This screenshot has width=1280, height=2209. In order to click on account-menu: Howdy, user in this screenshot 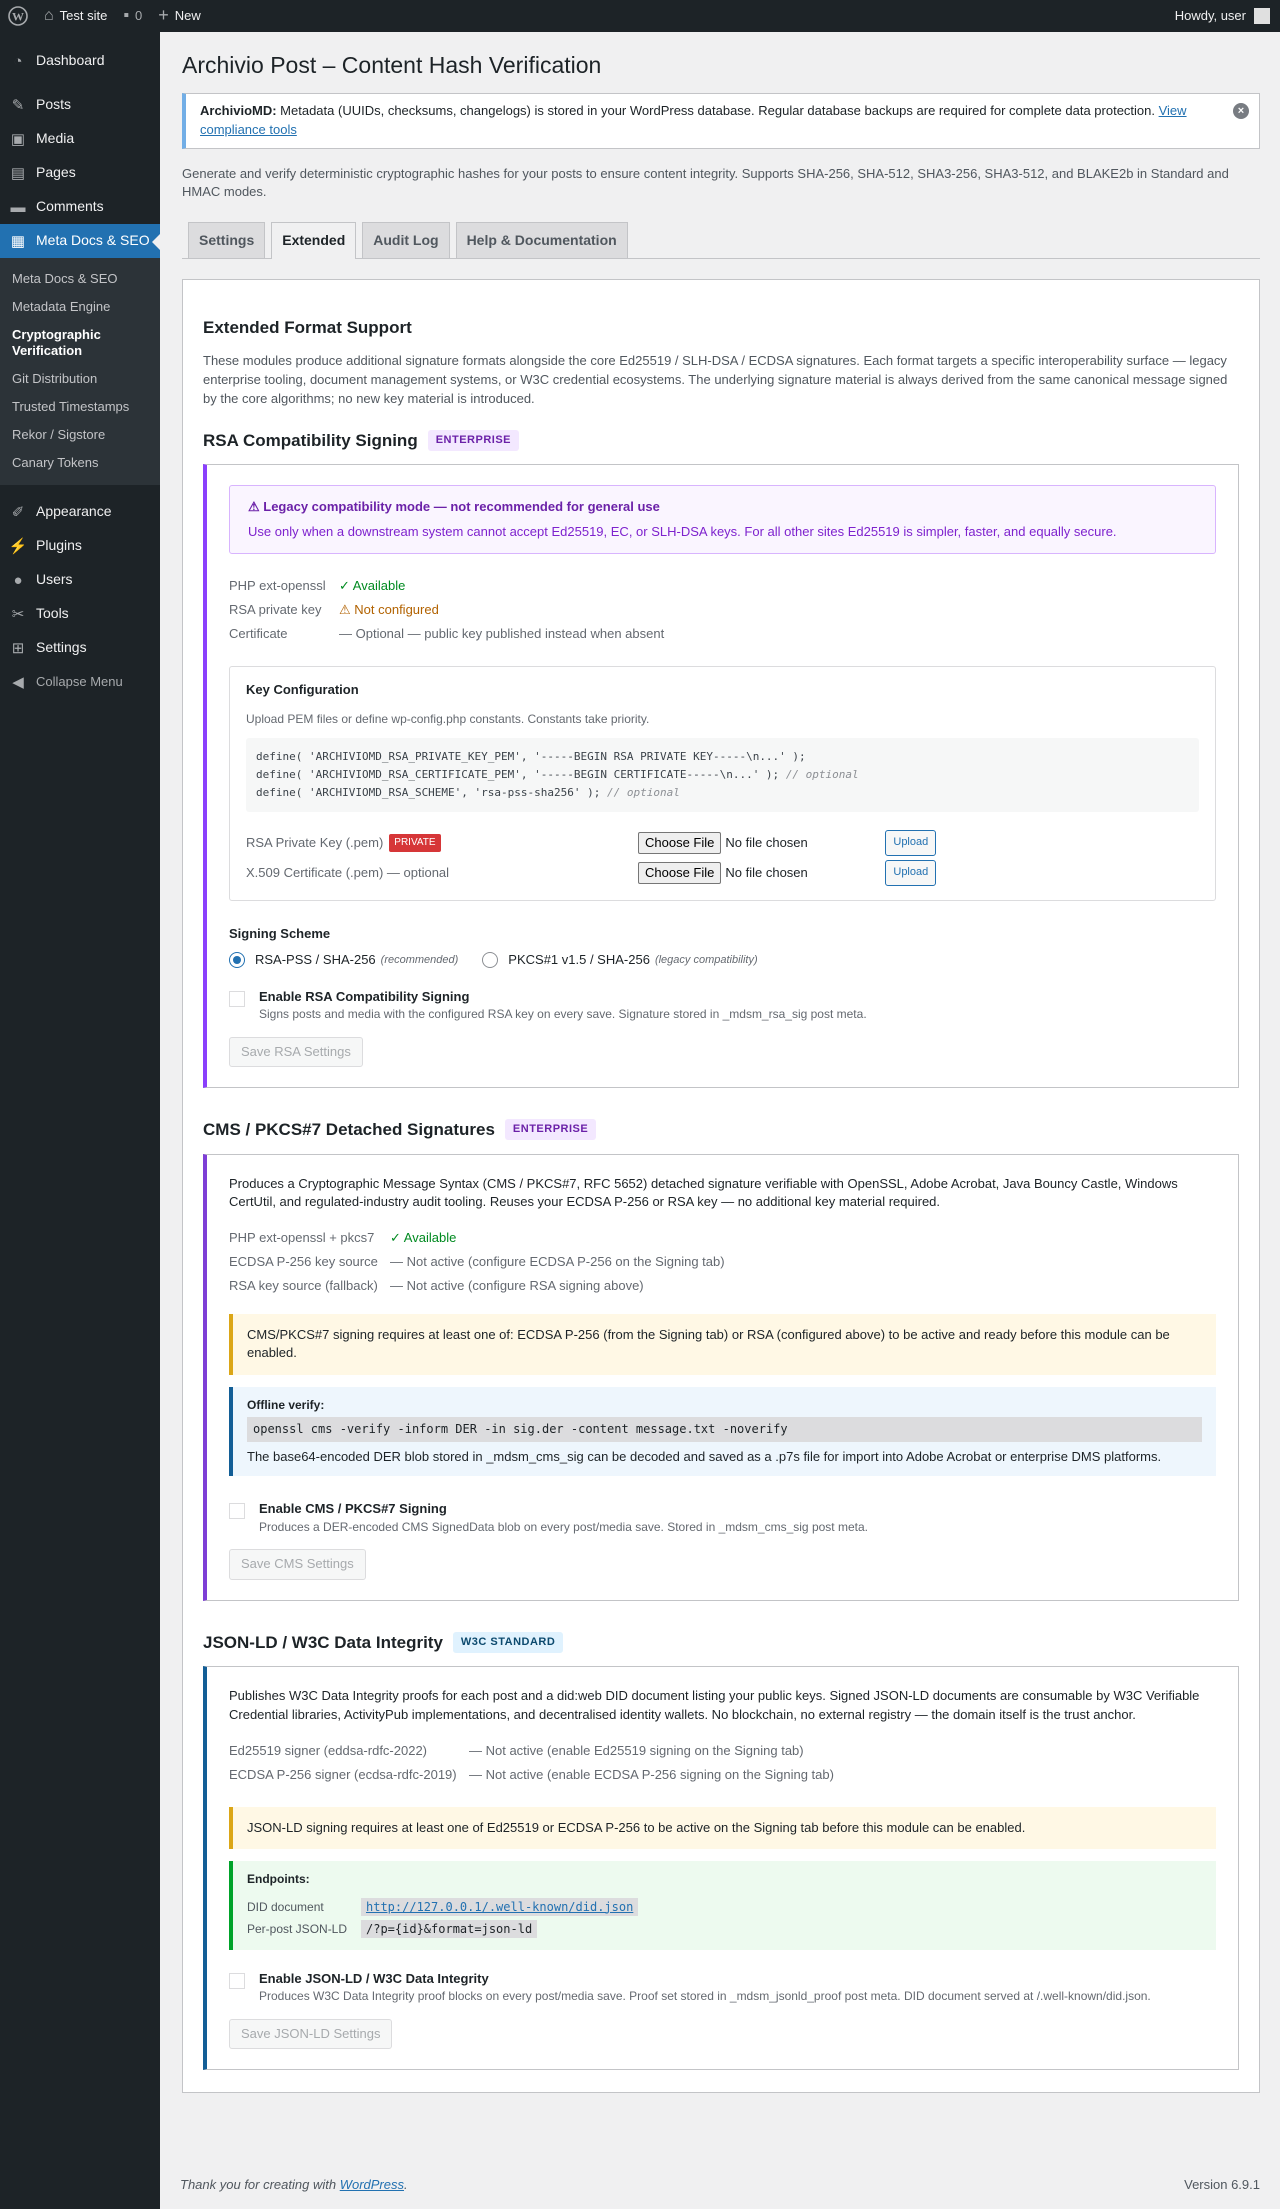, I will do `click(1223, 16)`.